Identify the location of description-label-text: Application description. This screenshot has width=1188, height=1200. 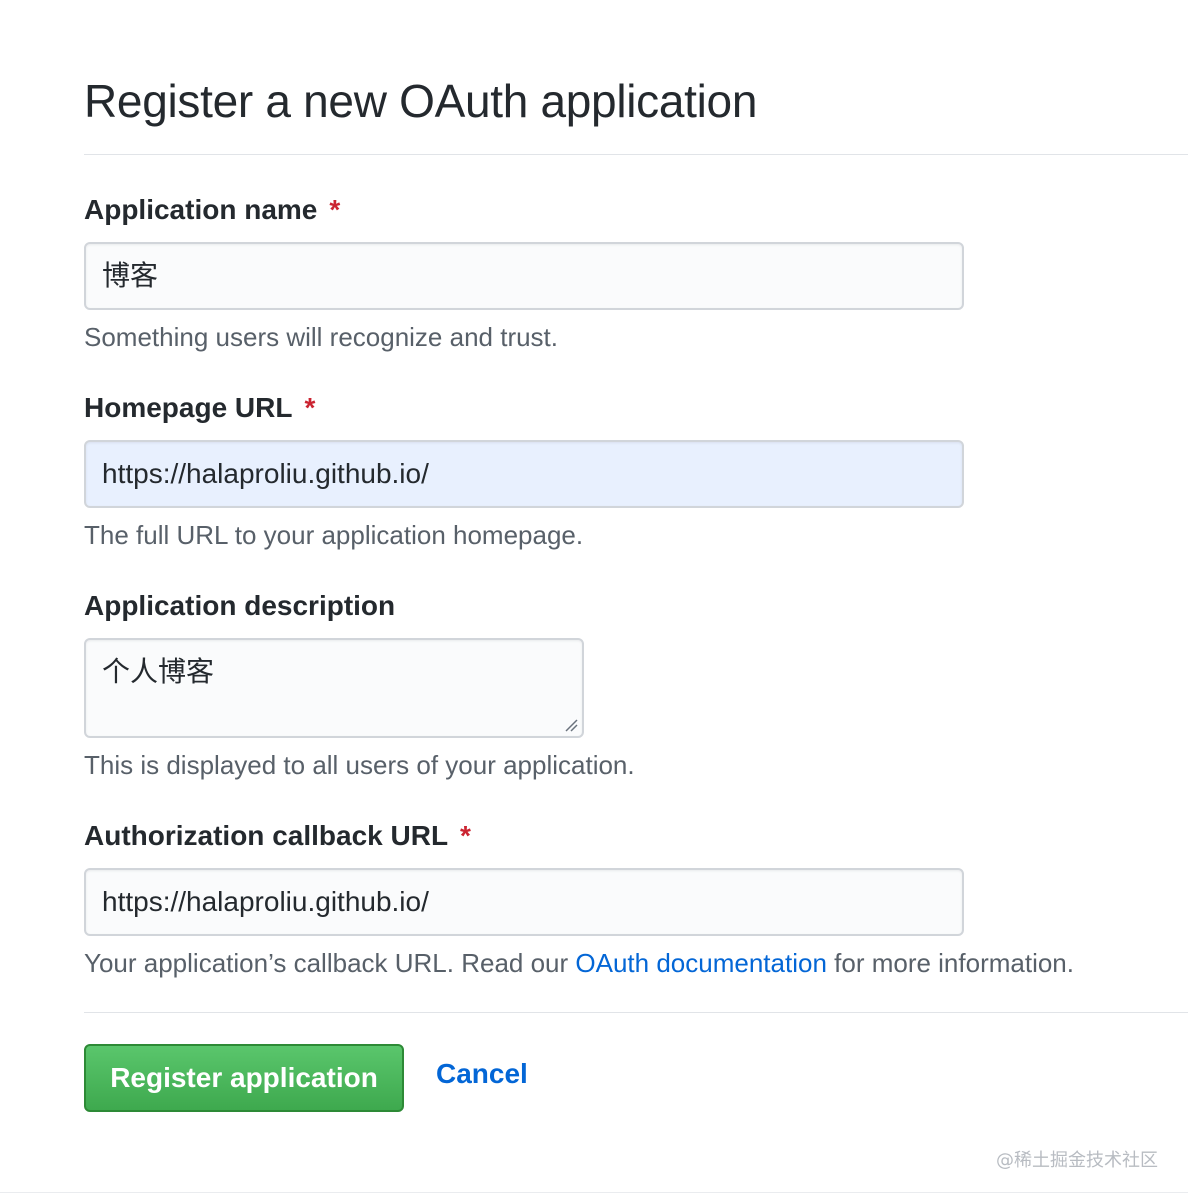
(240, 605).